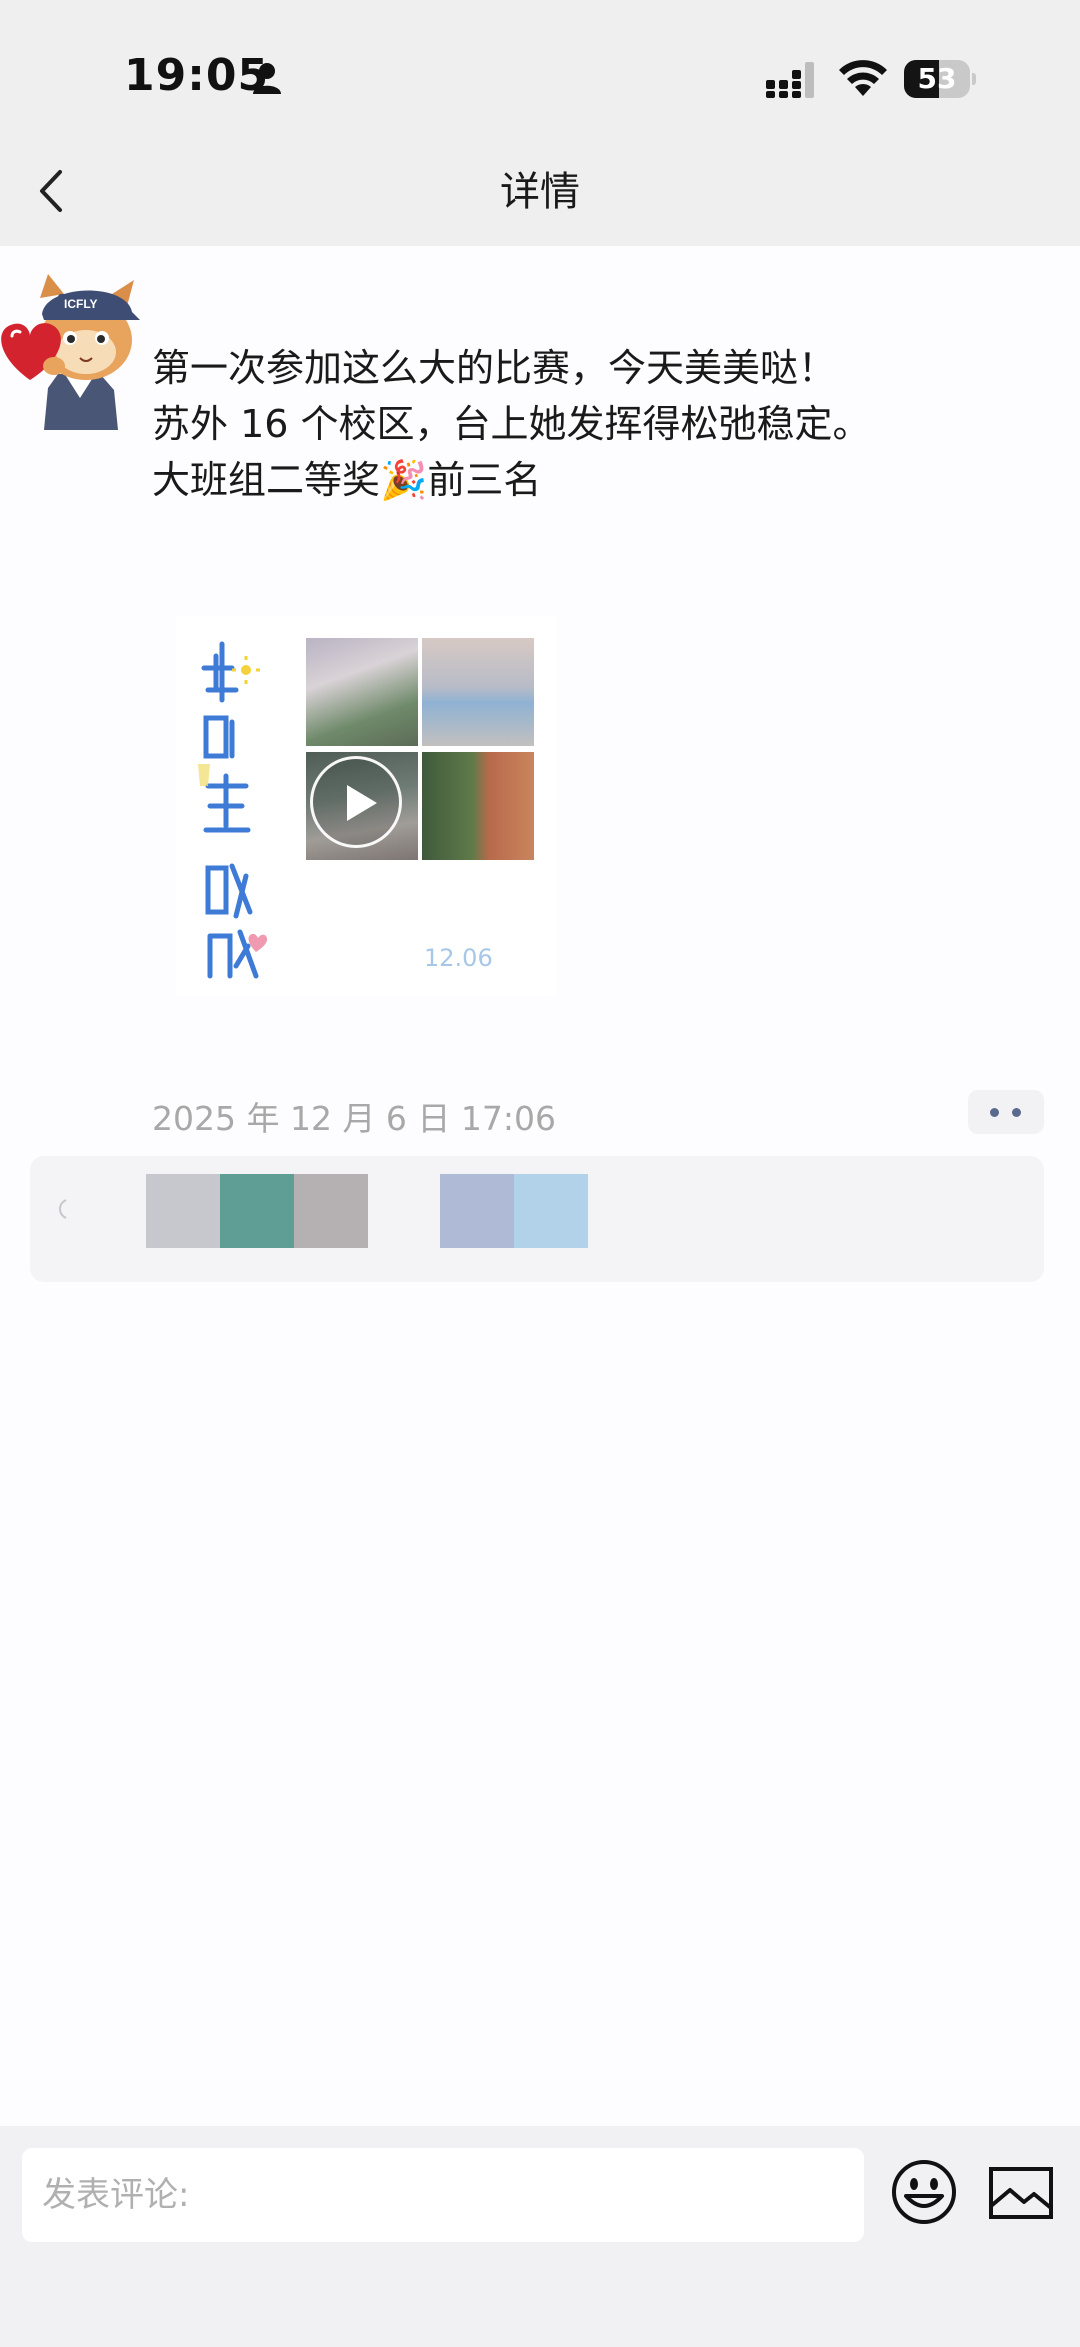  Describe the element at coordinates (354, 1118) in the screenshot. I see `post-timestamp: 2025 年 12 月 6 日 17:06` at that location.